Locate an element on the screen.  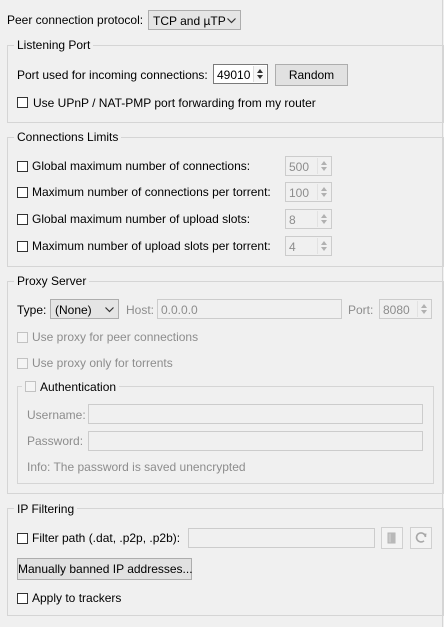
proxy-type-dropdown: (None) is located at coordinates (84, 309).